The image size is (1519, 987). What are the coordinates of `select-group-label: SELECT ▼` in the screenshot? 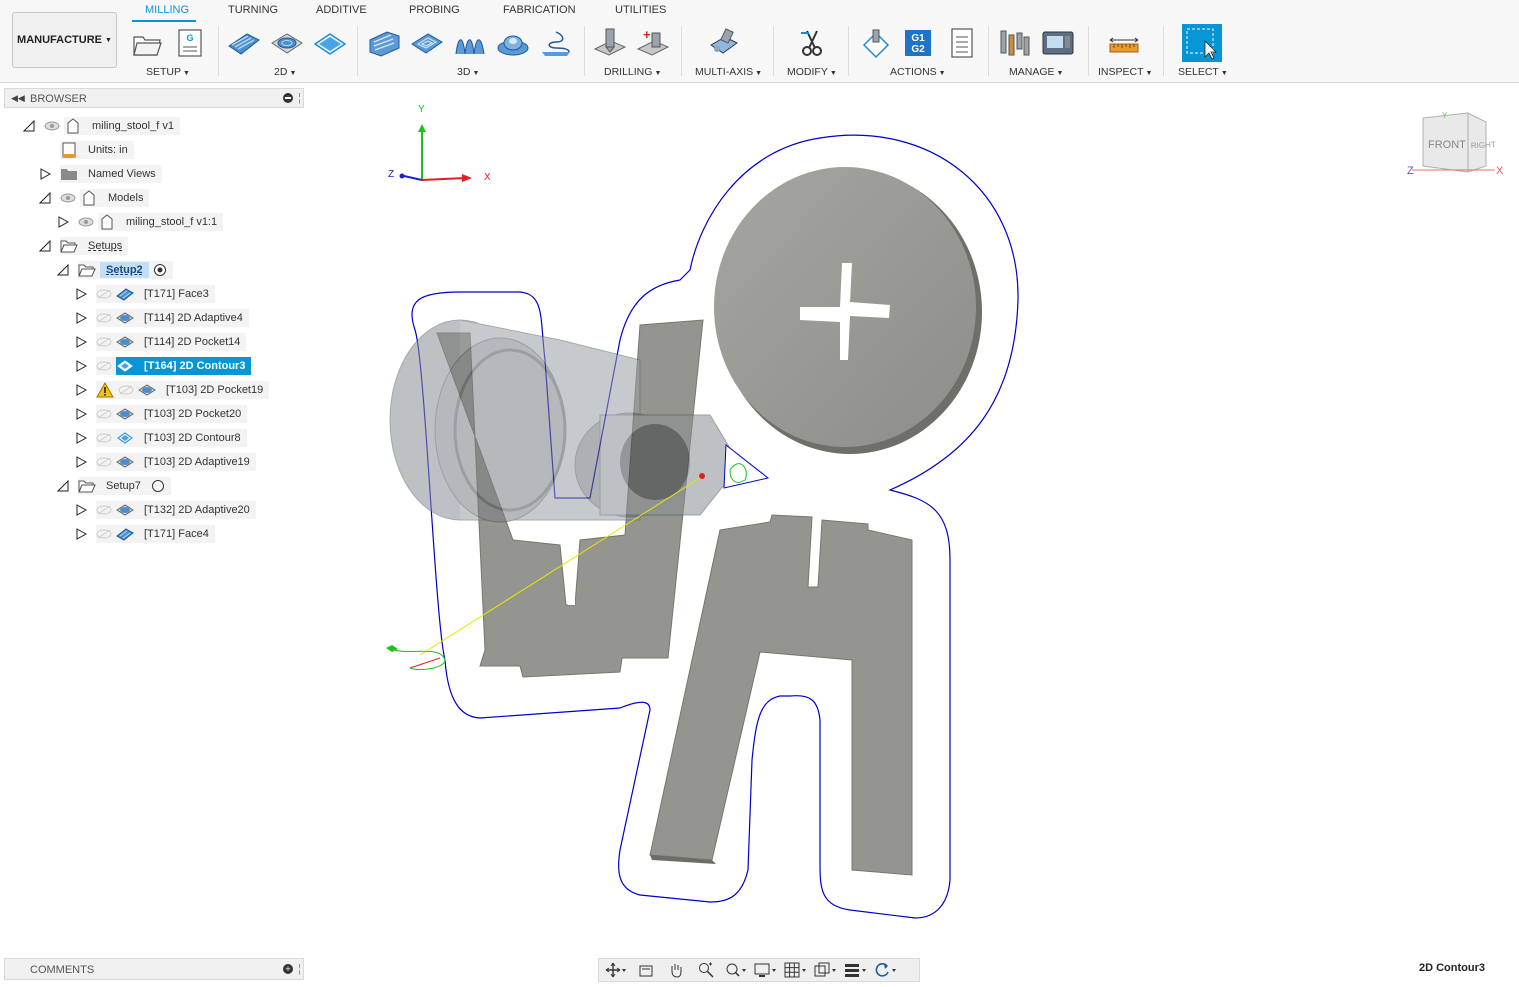 It's located at (1203, 72).